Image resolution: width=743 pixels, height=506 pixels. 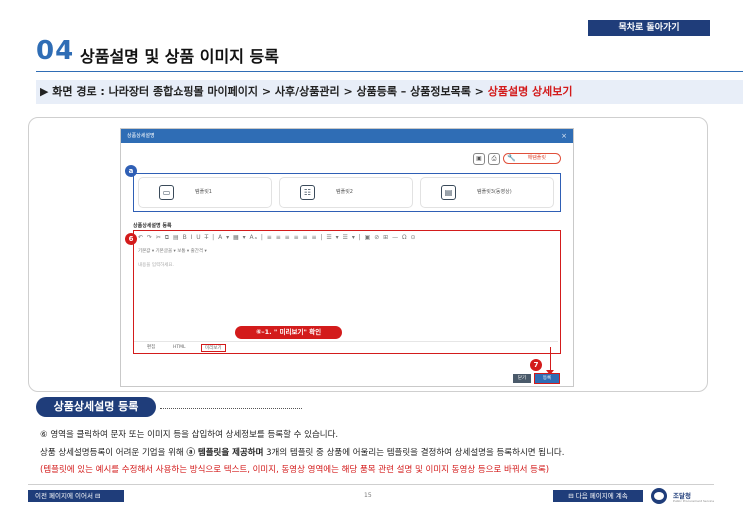 I want to click on close-icon: ×, so click(x=564, y=136).